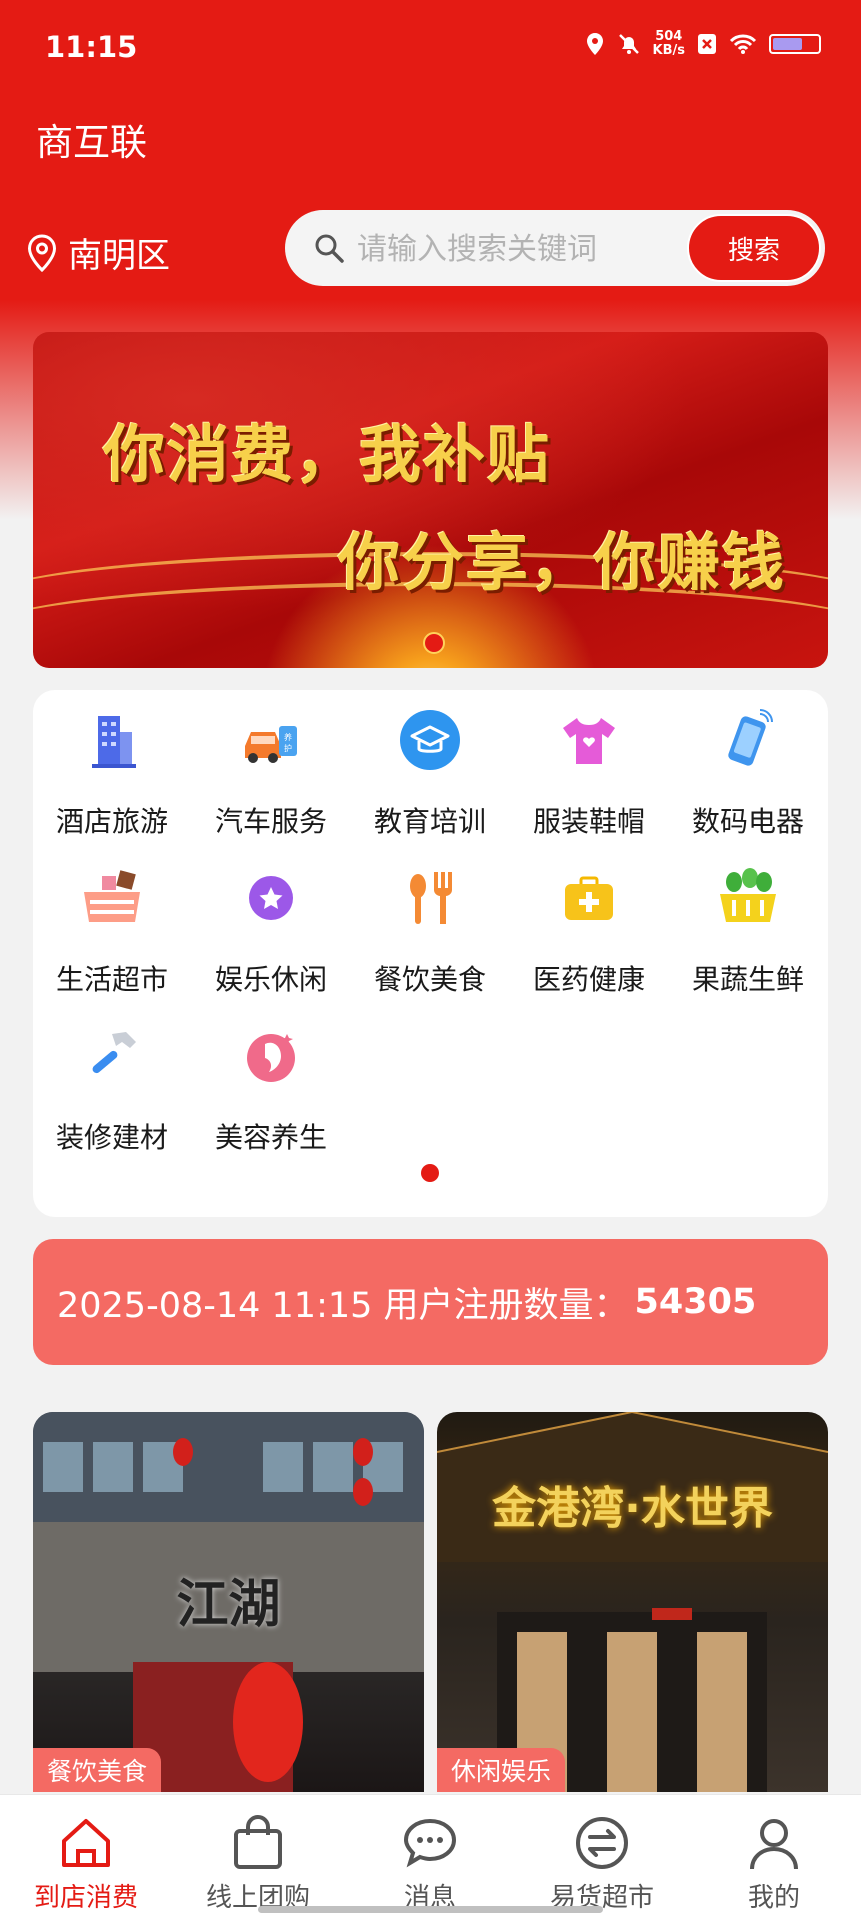 This screenshot has height=1921, width=861. Describe the element at coordinates (434, 643) in the screenshot. I see `banner-indicator-dot` at that location.